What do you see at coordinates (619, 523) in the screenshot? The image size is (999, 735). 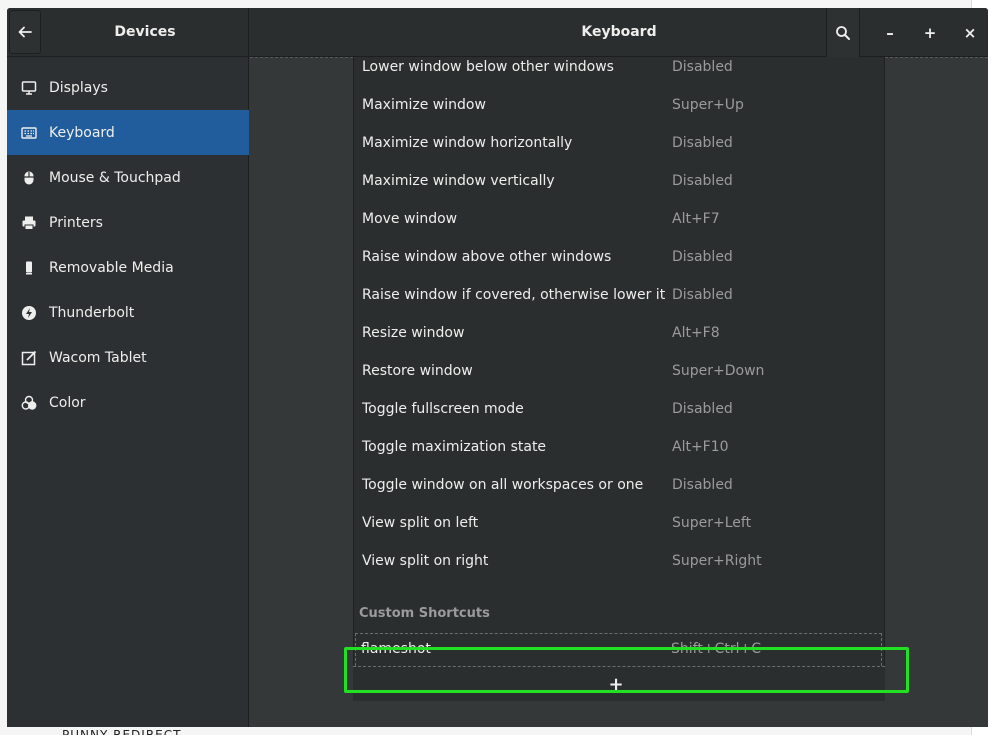 I see `shortcut-row-split-left: View split on left Super+Left` at bounding box center [619, 523].